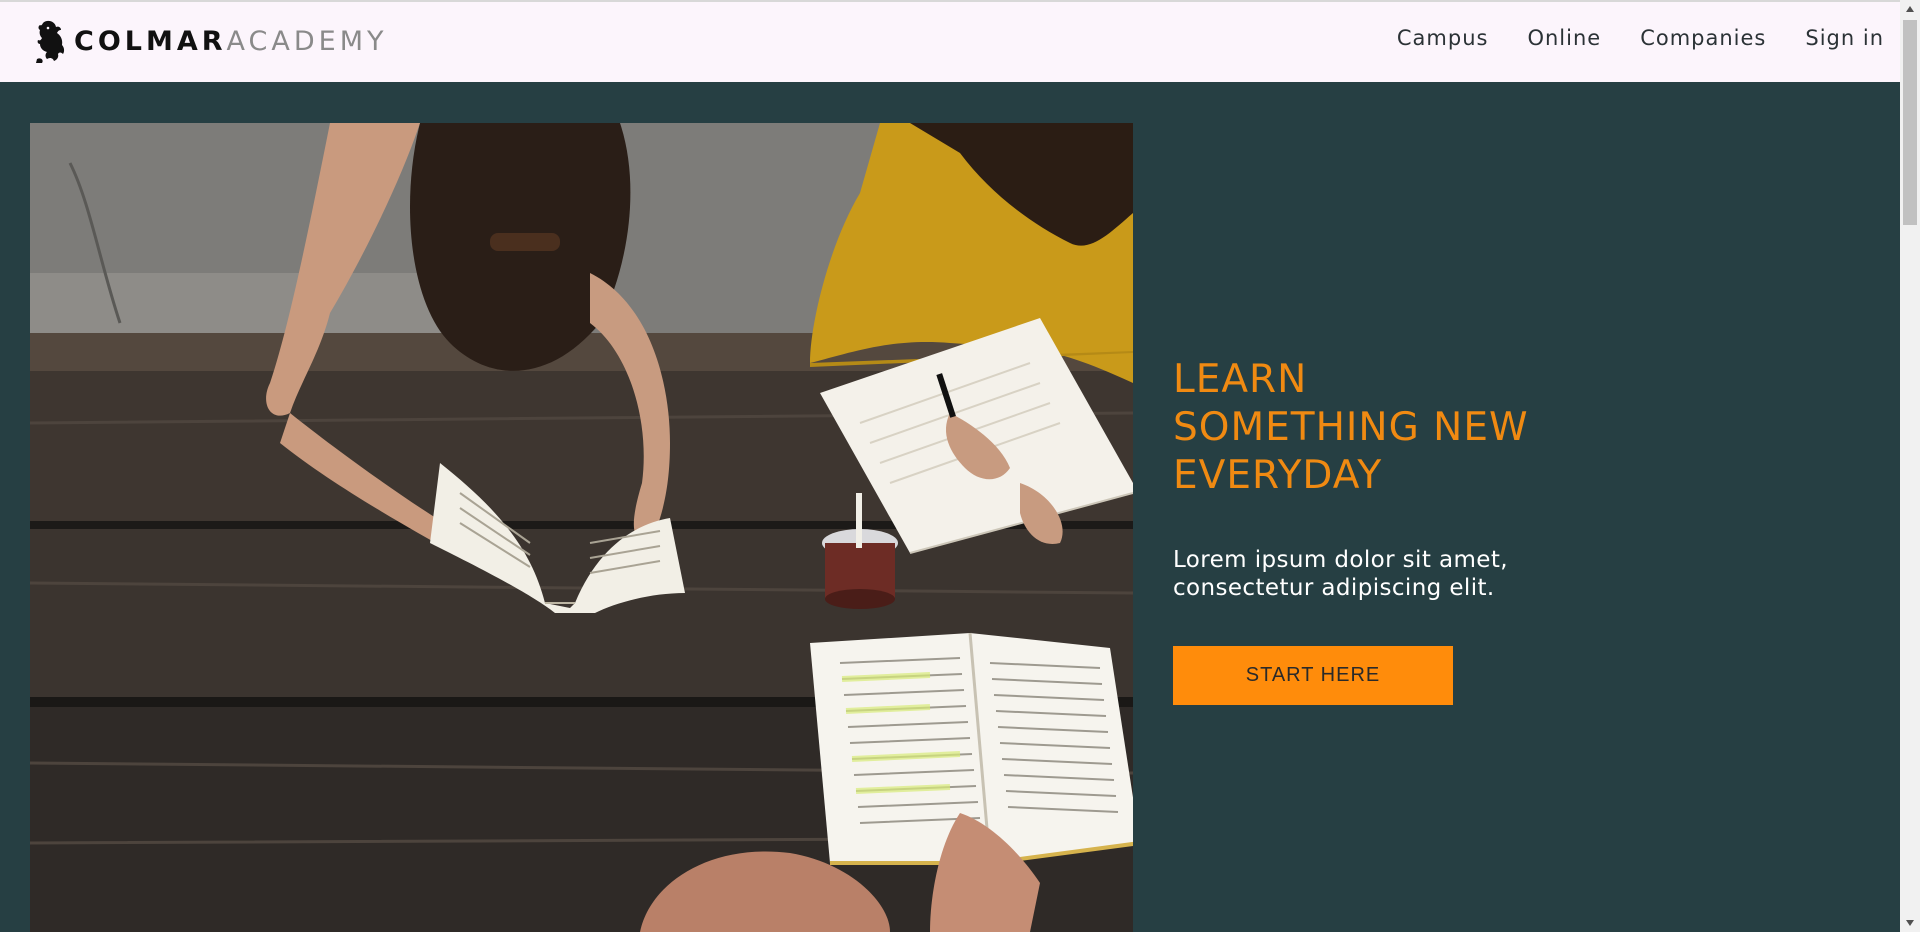 This screenshot has height=932, width=1920. Describe the element at coordinates (307, 41) in the screenshot. I see `brand-name-light: ACADEMY` at that location.